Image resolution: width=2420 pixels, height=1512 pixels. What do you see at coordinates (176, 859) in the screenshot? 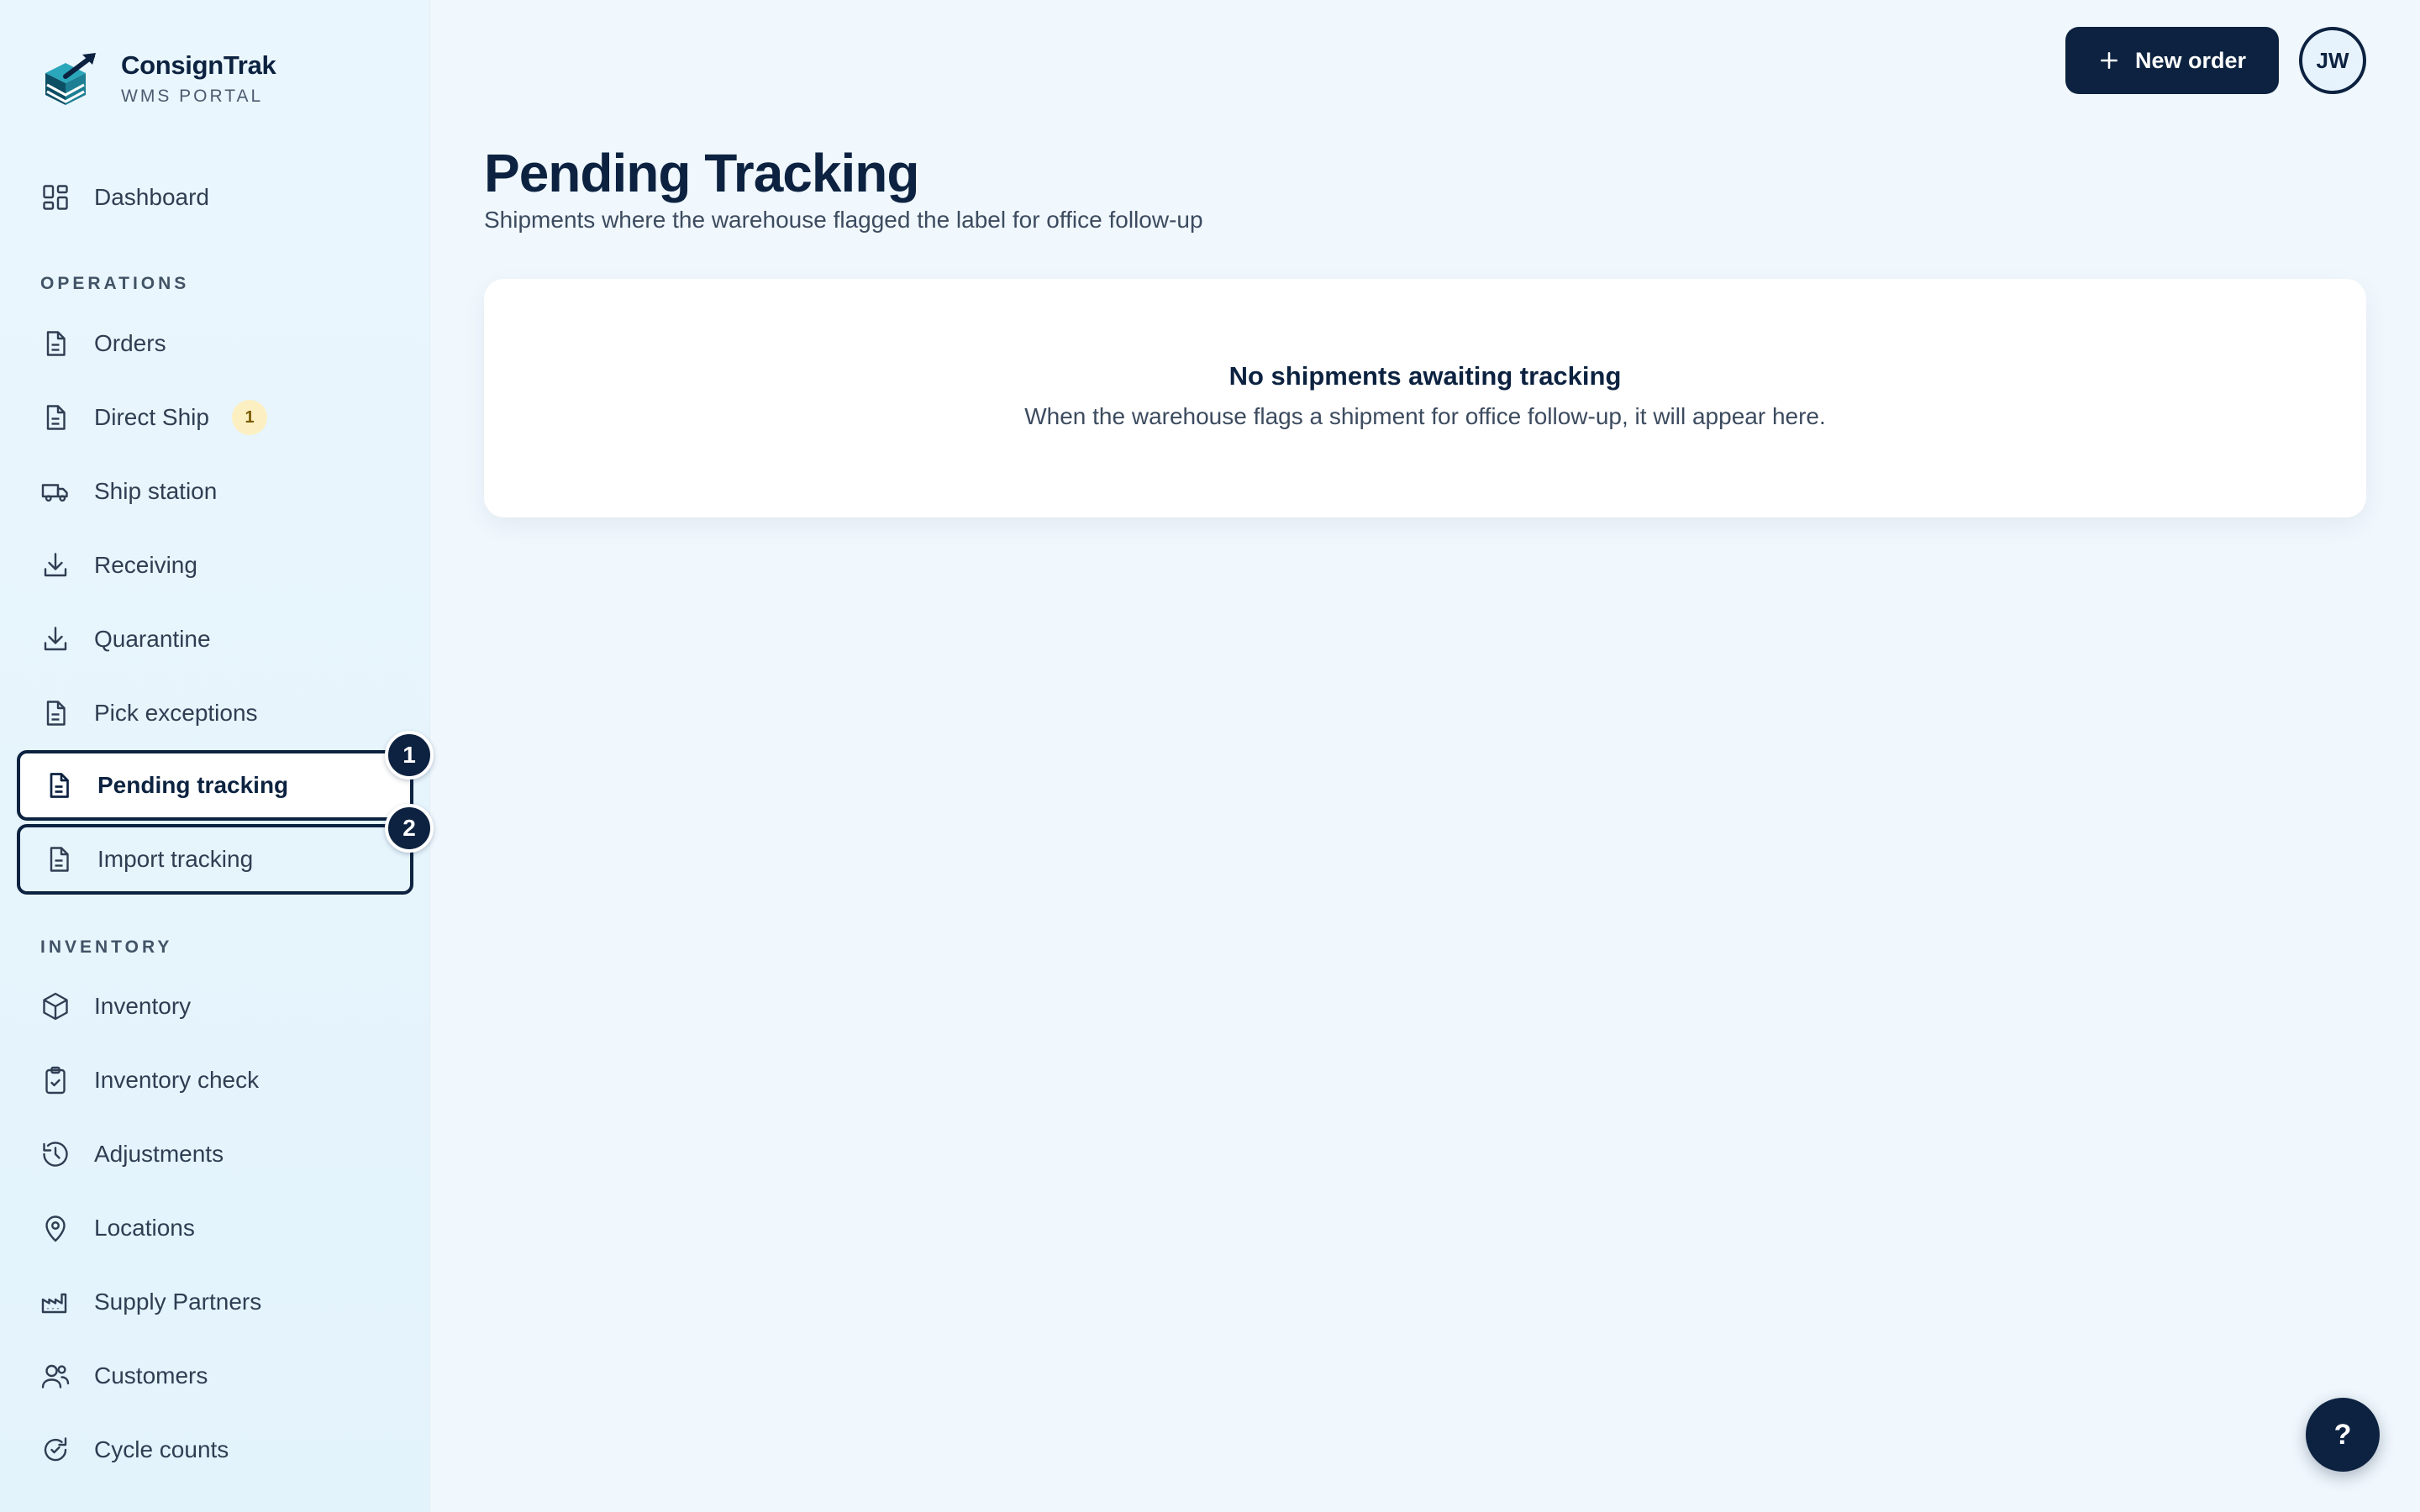
I see `sidebar-item-label: Import tracking` at bounding box center [176, 859].